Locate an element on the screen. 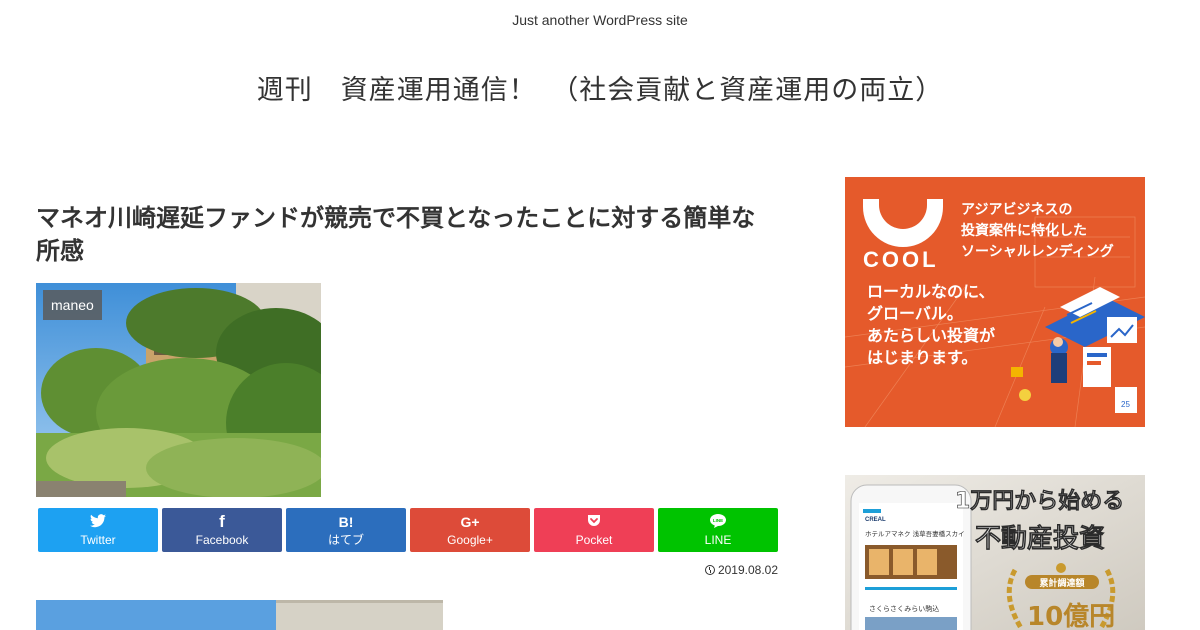  facebook-icon: f is located at coordinates (222, 521).